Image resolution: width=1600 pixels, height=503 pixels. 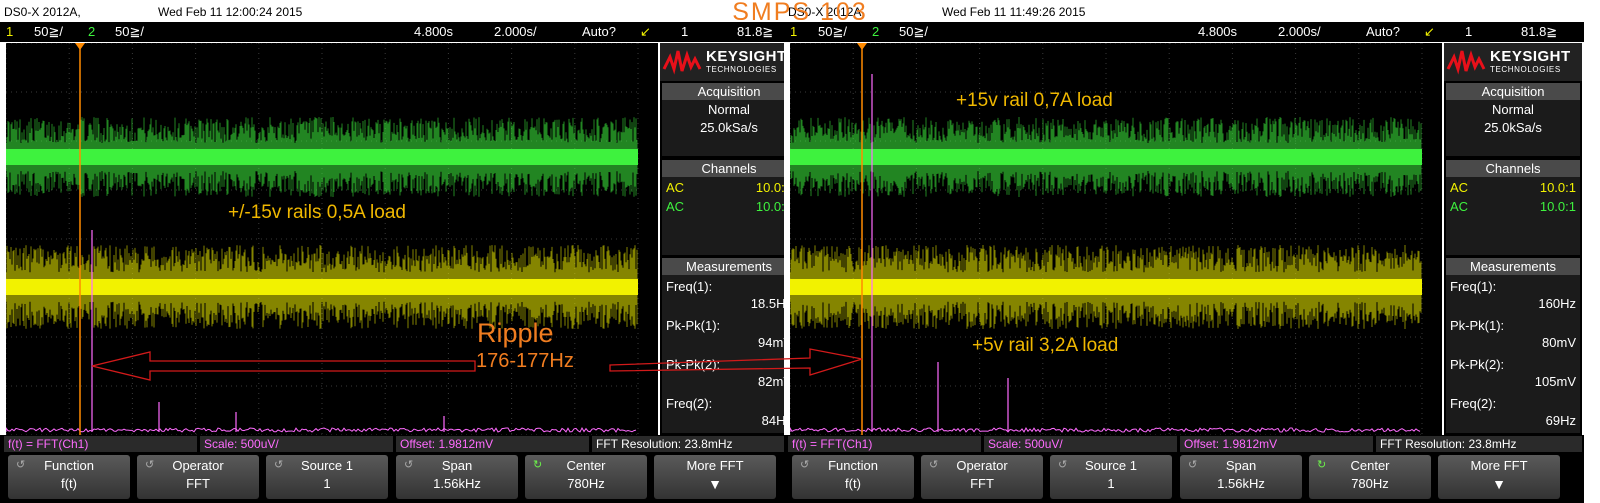 What do you see at coordinates (746, 56) in the screenshot?
I see `brand-name: KEYSIGHT` at bounding box center [746, 56].